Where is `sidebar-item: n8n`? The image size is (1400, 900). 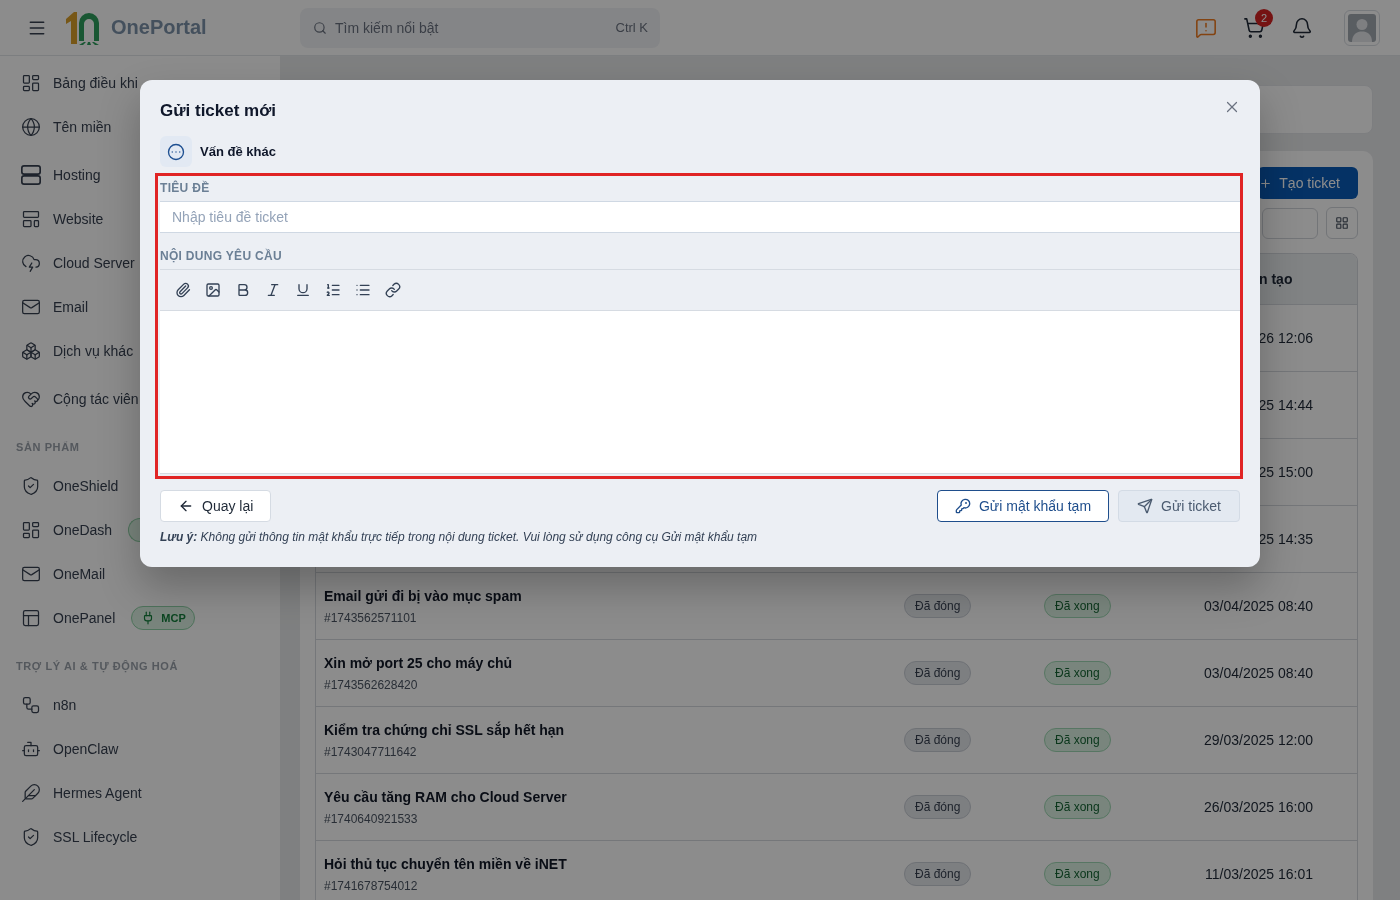 sidebar-item: n8n is located at coordinates (46, 705).